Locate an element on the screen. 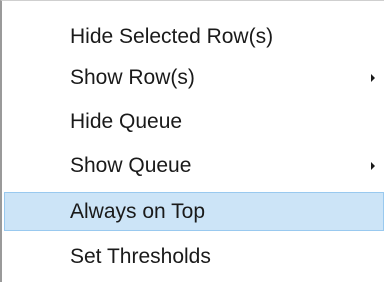  menu-item-show-queue: Show Queue is located at coordinates (194, 165).